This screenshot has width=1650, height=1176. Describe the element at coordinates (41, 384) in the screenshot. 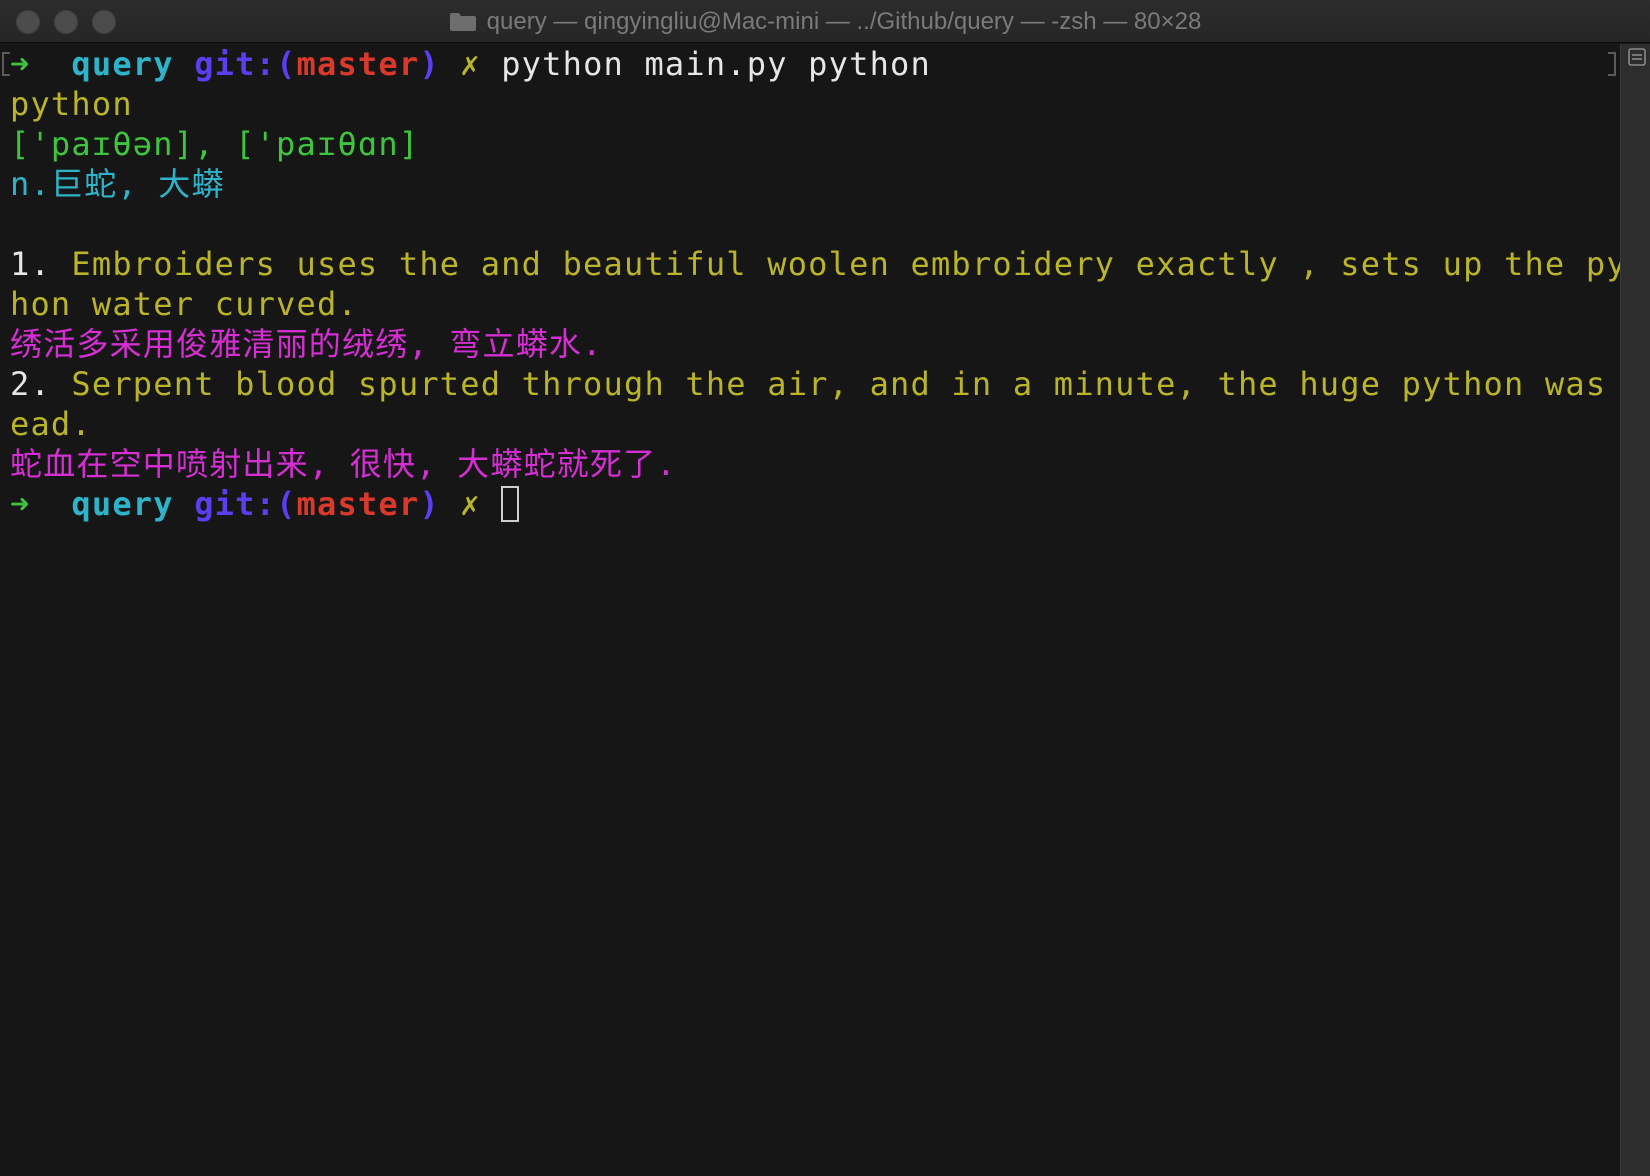

I see `terminal-text-segment: 2.` at that location.